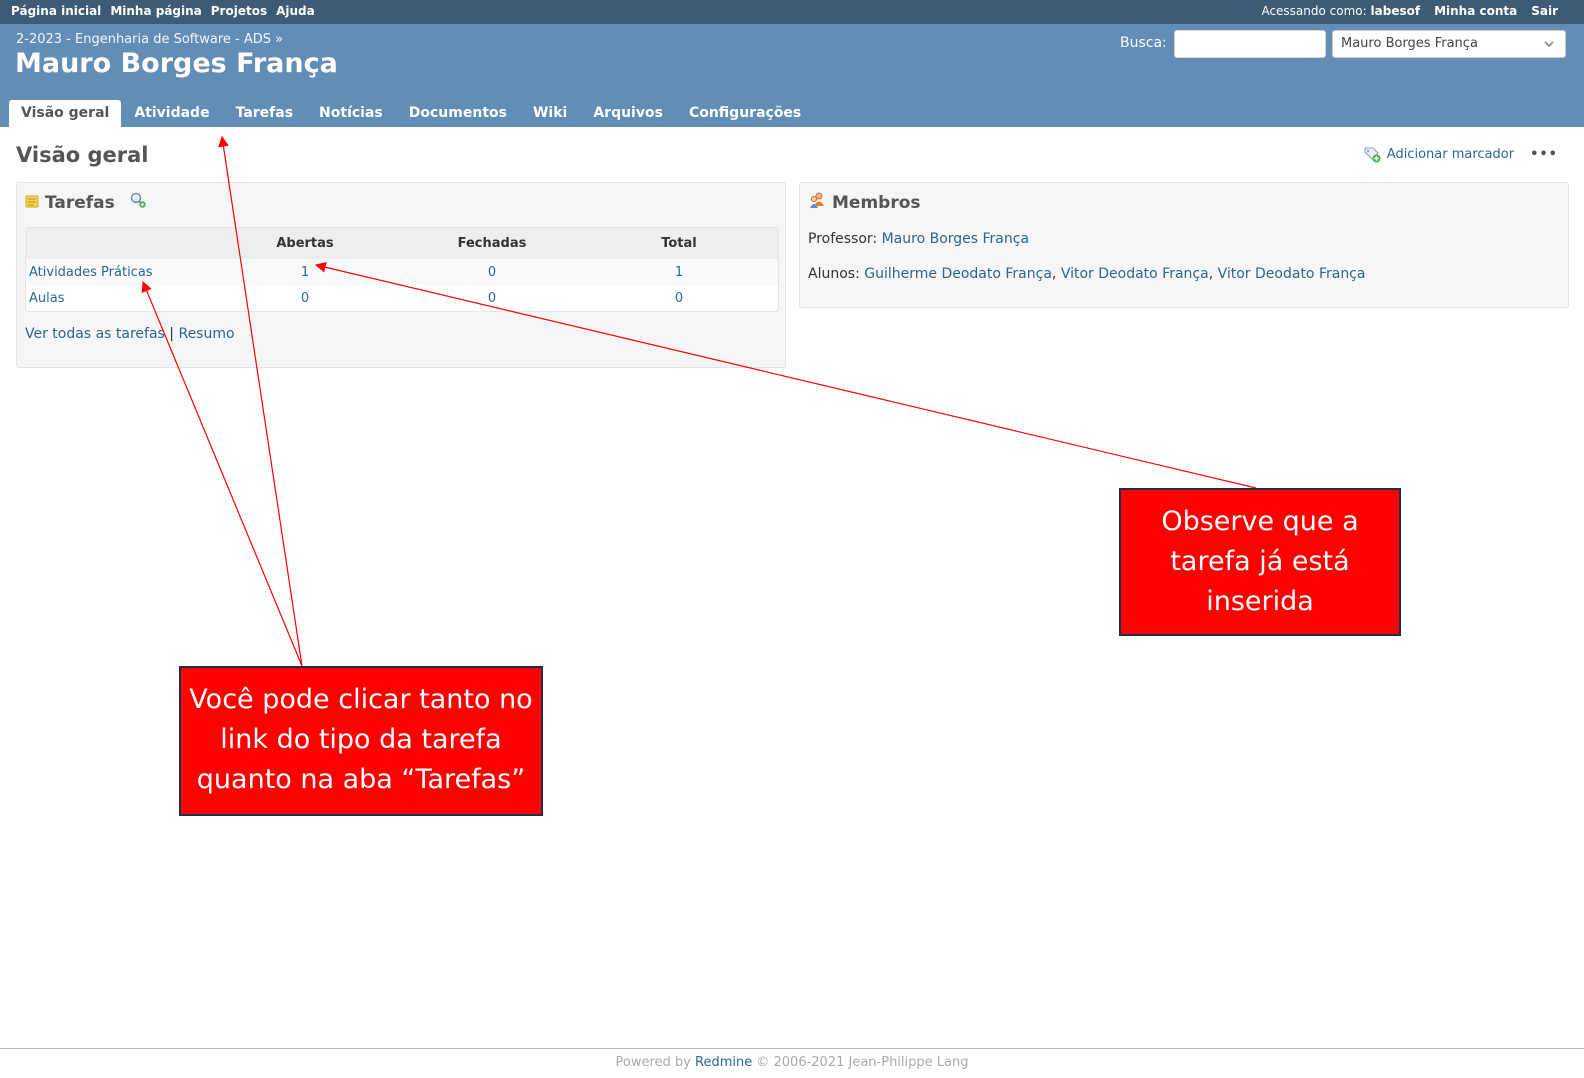 The width and height of the screenshot is (1584, 1078). I want to click on members-box-header: Membros, so click(864, 202).